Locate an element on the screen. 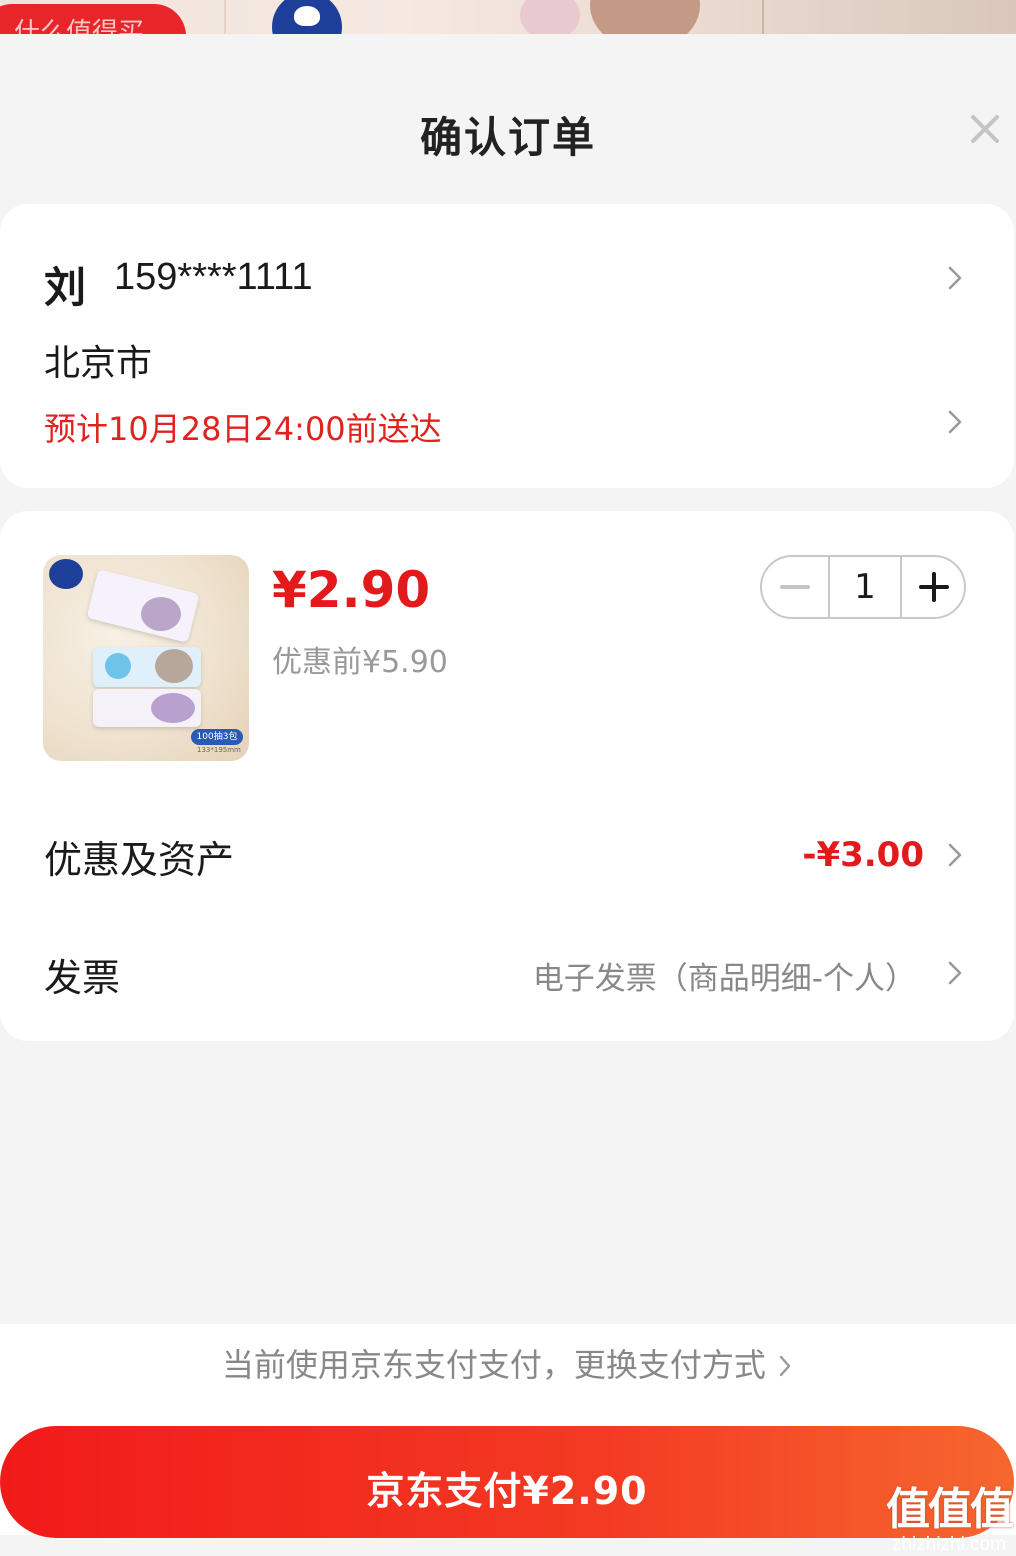  original-price: 优惠前¥5.90 is located at coordinates (360, 662).